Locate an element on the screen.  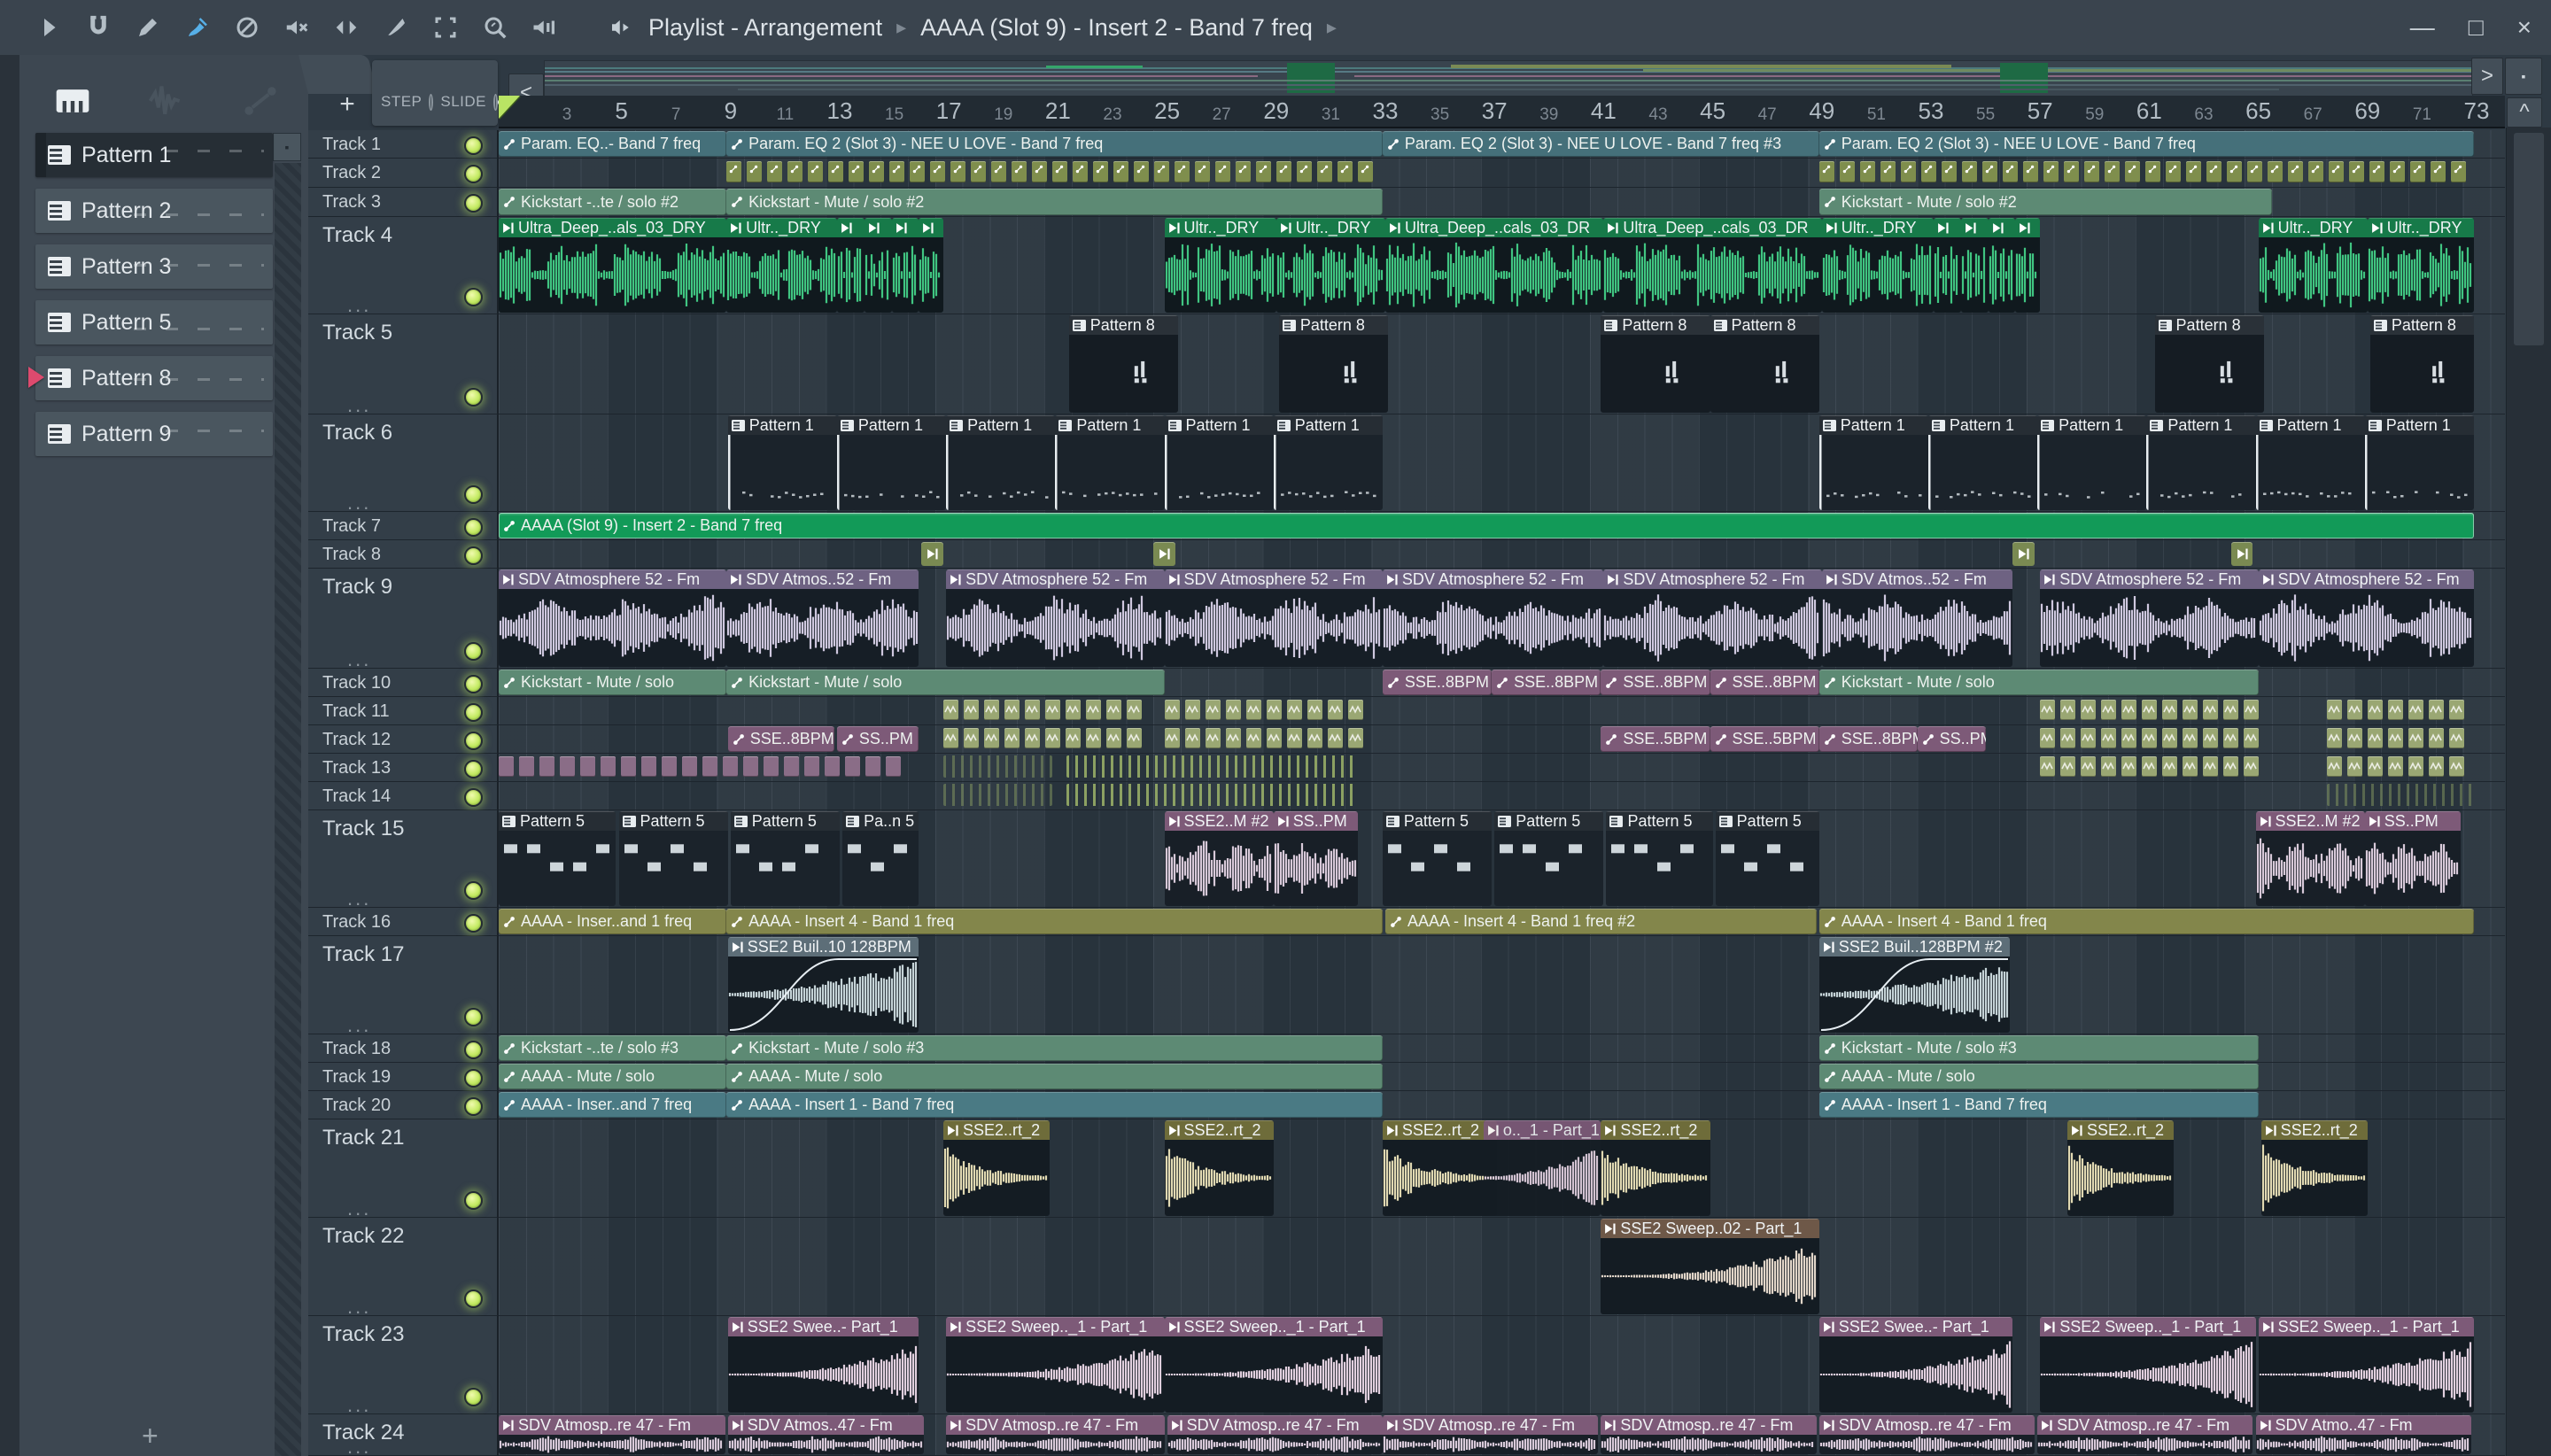
playlist-clip: SS..PM is located at coordinates (2413, 858).